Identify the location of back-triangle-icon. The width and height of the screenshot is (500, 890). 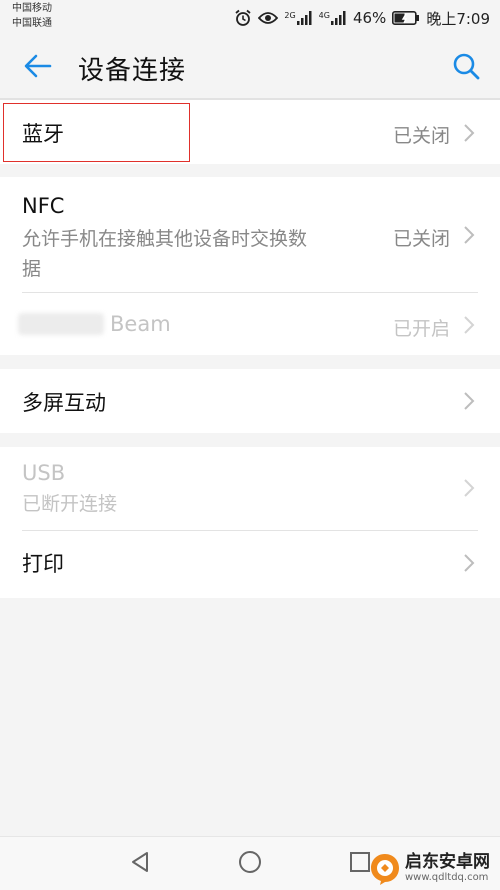
(140, 864).